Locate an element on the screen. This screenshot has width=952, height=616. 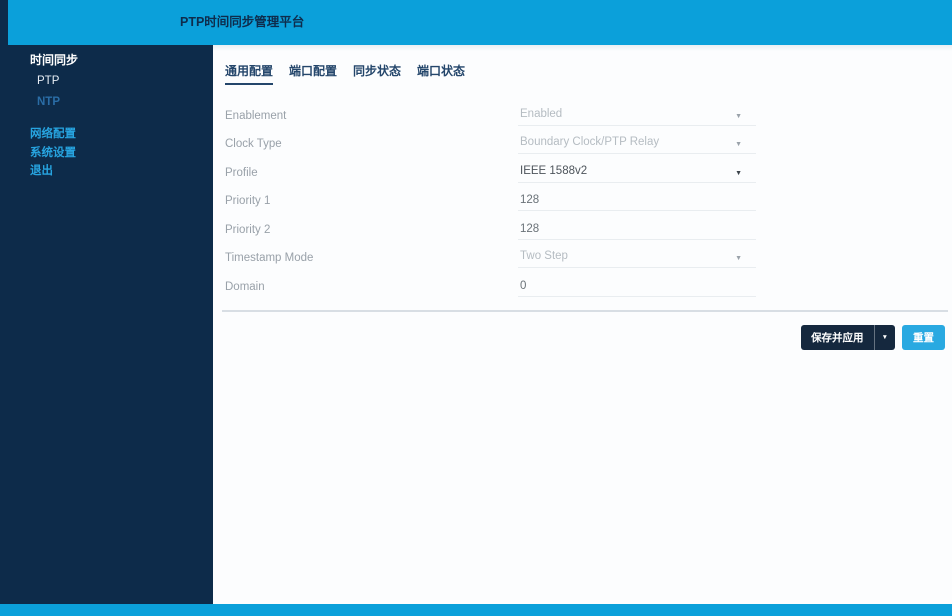
save-and-apply-label: 保存并应用 is located at coordinates (837, 337).